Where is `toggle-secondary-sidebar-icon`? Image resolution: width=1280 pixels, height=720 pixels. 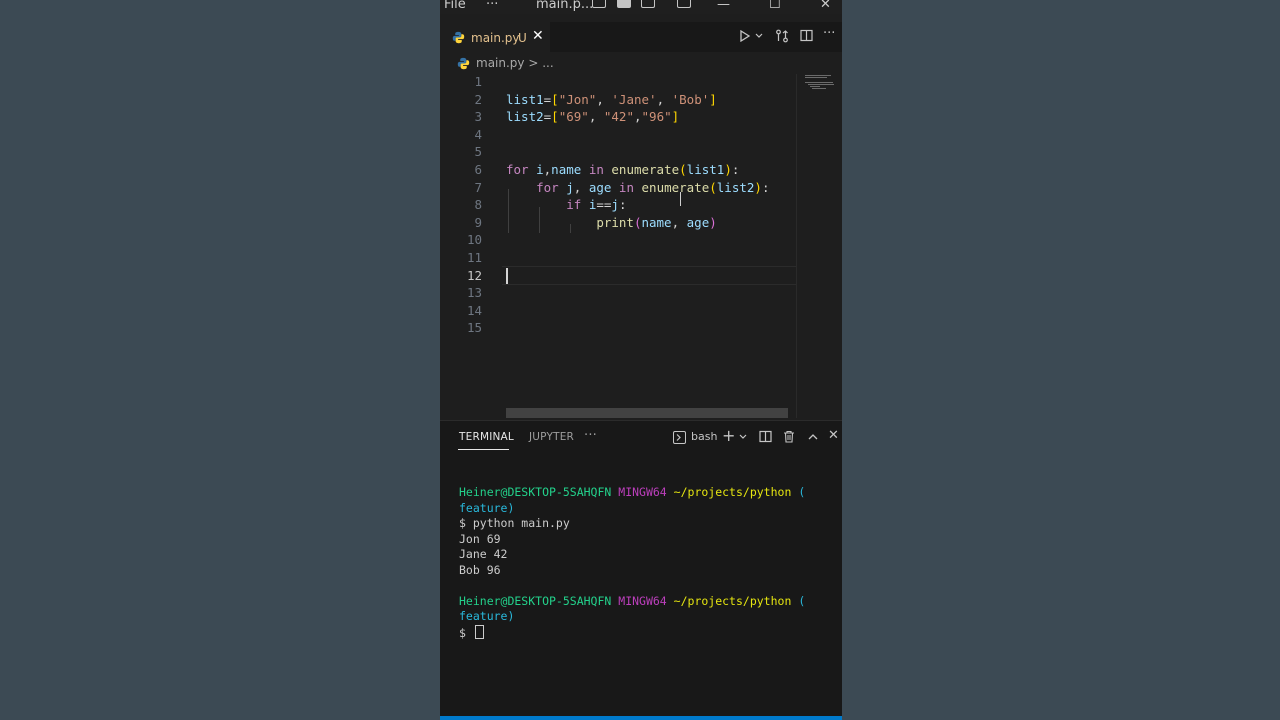 toggle-secondary-sidebar-icon is located at coordinates (648, 4).